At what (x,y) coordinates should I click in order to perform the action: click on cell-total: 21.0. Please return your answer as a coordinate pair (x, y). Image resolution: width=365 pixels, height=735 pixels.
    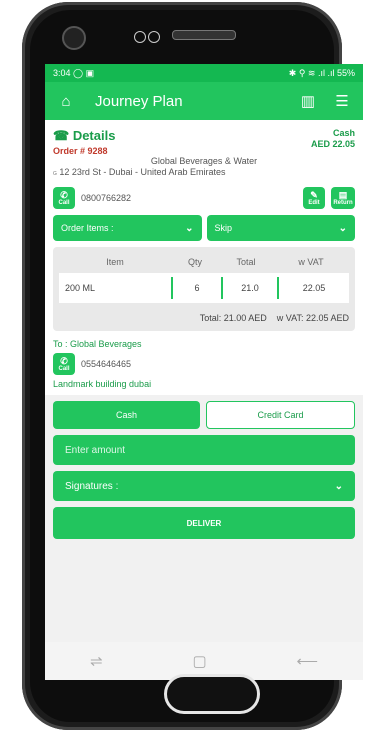
    Looking at the image, I should click on (250, 288).